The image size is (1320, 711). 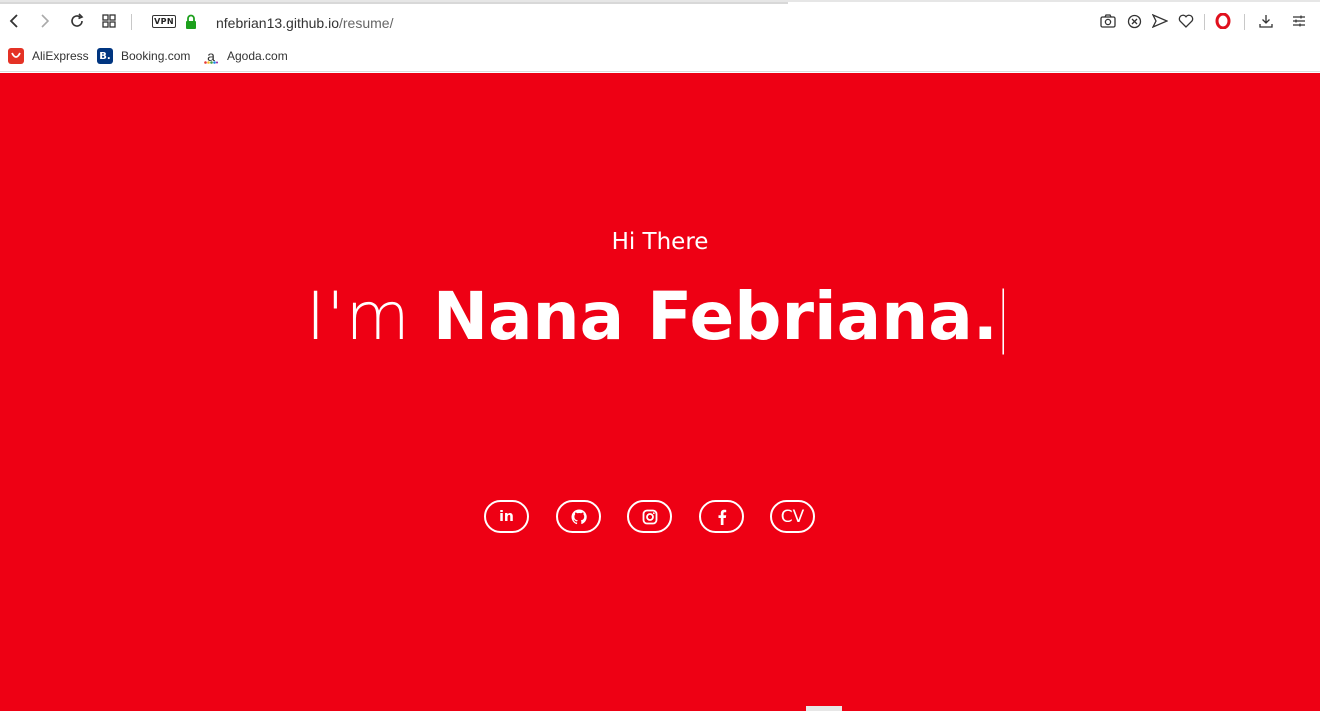 I want to click on linkedin-icon: in, so click(x=506, y=516).